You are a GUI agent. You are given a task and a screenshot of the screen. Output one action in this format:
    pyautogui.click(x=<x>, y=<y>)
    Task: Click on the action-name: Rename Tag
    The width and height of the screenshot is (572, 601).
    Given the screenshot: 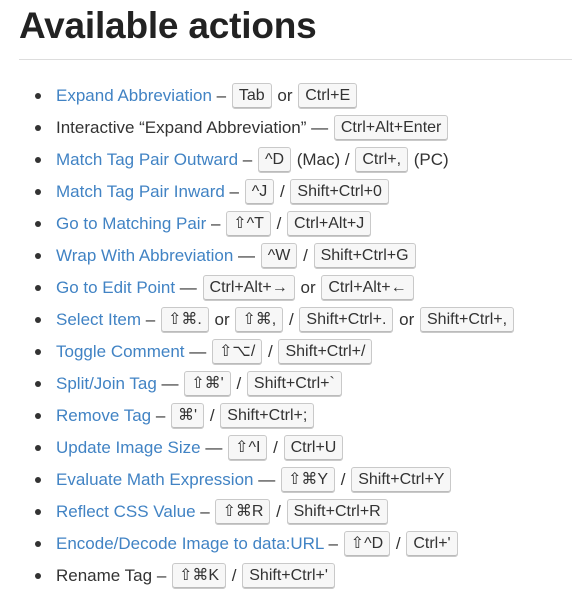 What is the action you would take?
    pyautogui.click(x=104, y=575)
    